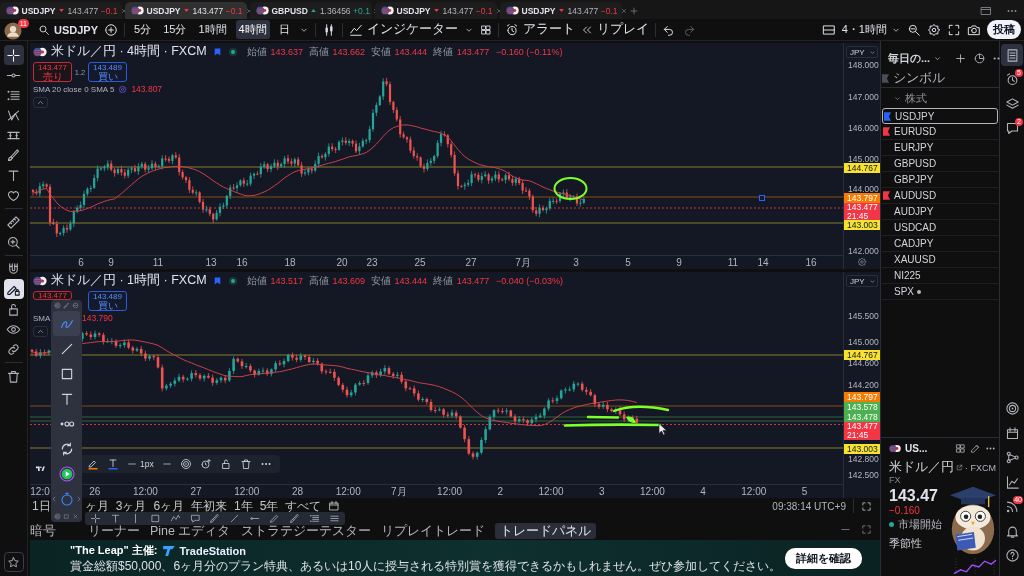 The image size is (1024, 576). What do you see at coordinates (940, 244) in the screenshot?
I see `watchlist-row: CADJPY` at bounding box center [940, 244].